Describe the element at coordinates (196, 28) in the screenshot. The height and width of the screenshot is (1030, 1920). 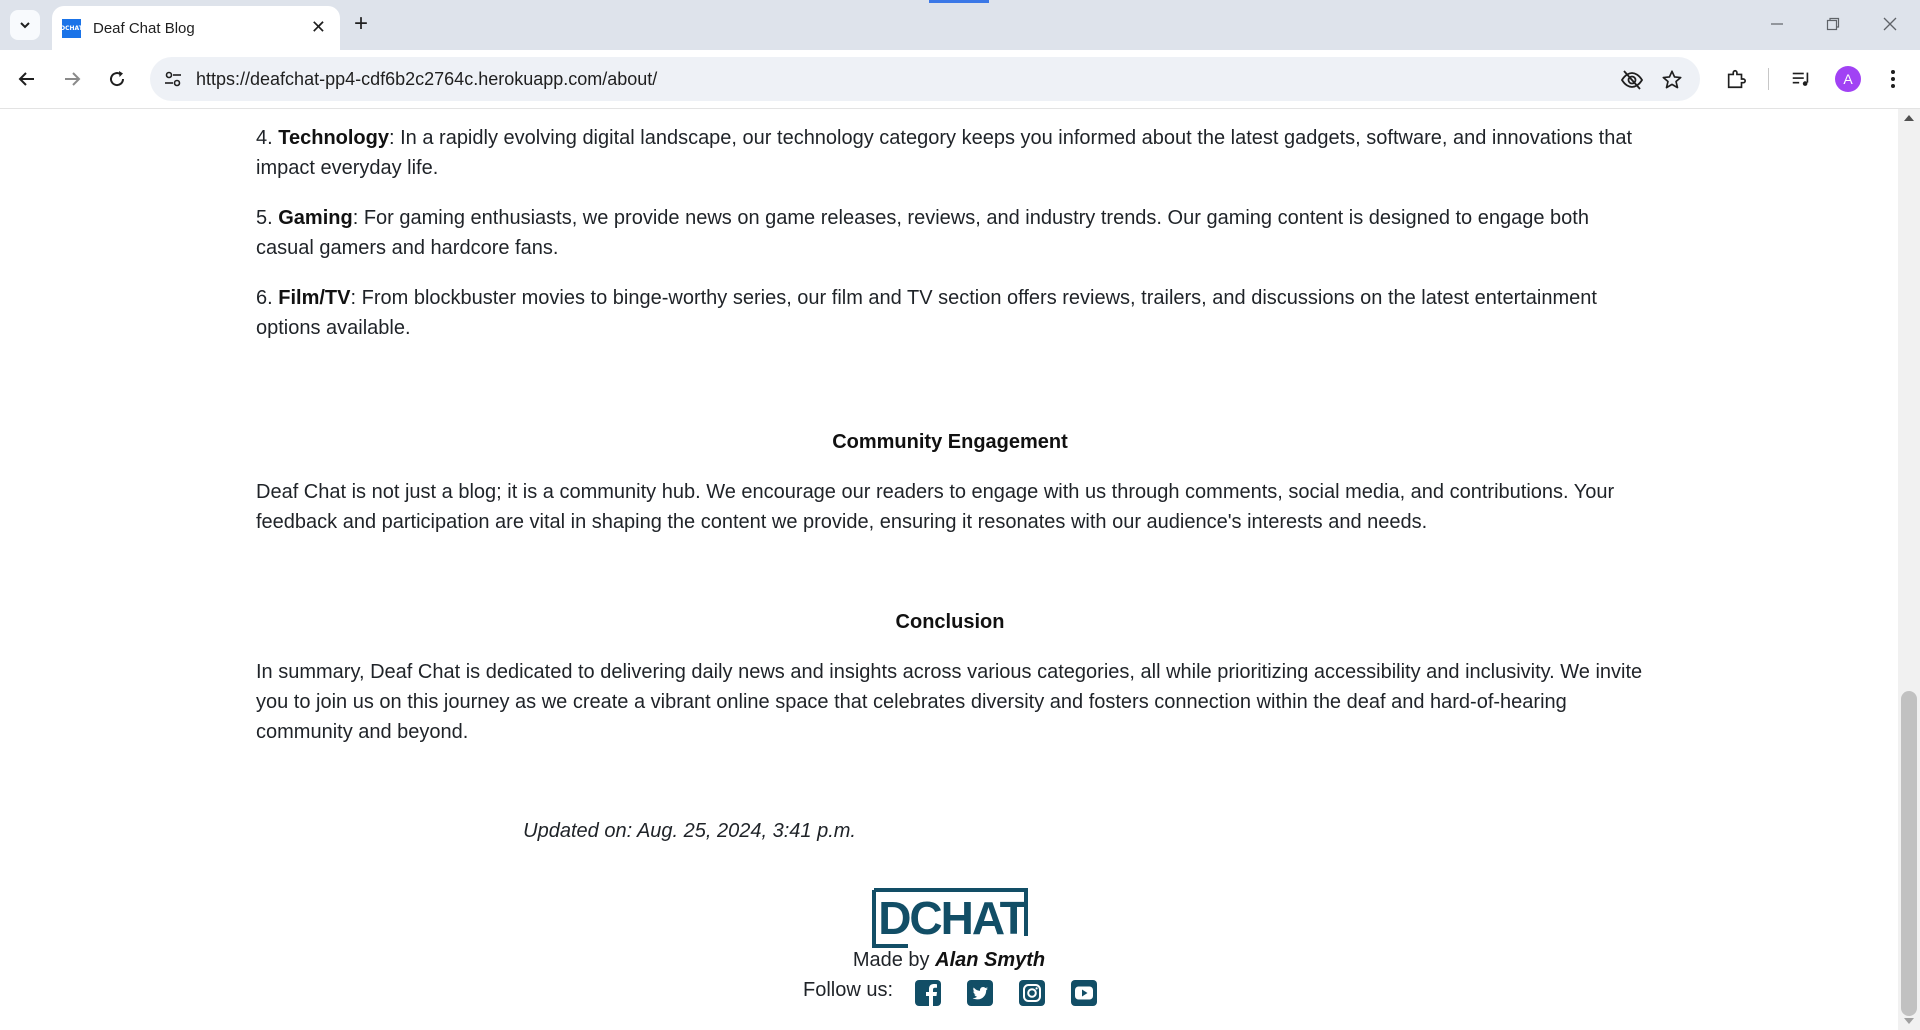
I see `browser-tab: DCHAT Deaf Chat Blog ✕` at that location.